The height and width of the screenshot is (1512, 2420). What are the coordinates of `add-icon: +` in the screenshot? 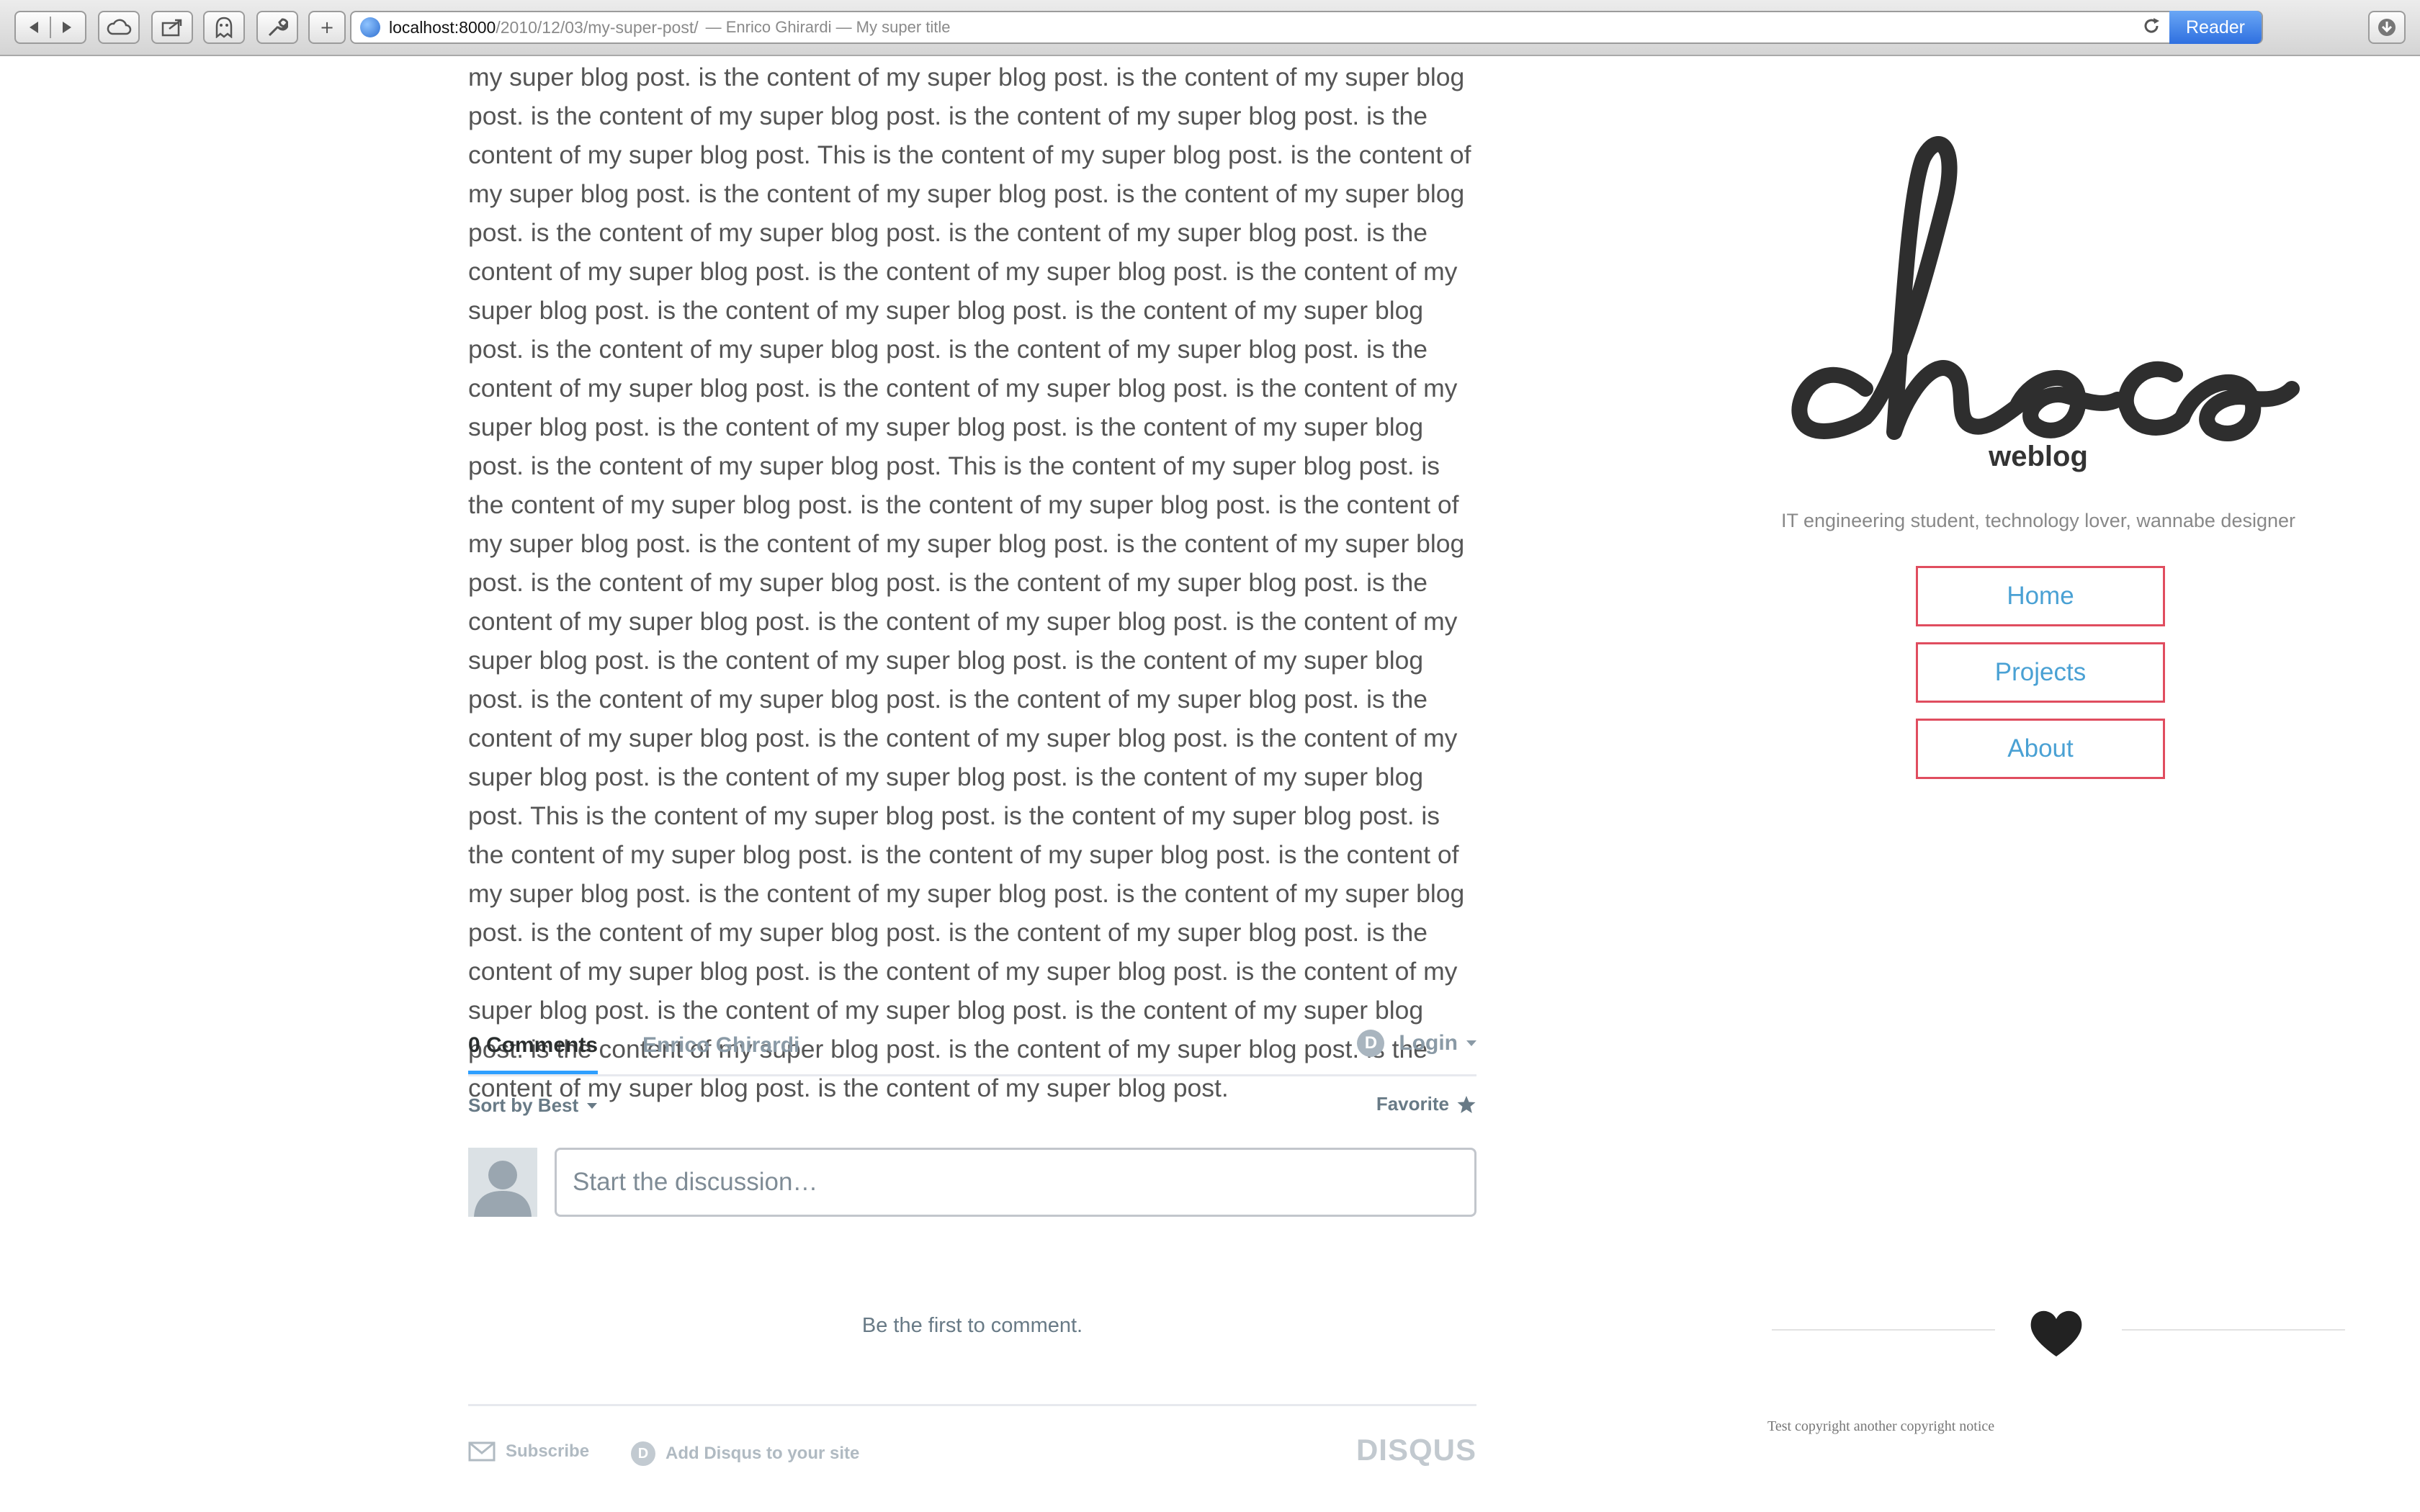 It's located at (327, 27).